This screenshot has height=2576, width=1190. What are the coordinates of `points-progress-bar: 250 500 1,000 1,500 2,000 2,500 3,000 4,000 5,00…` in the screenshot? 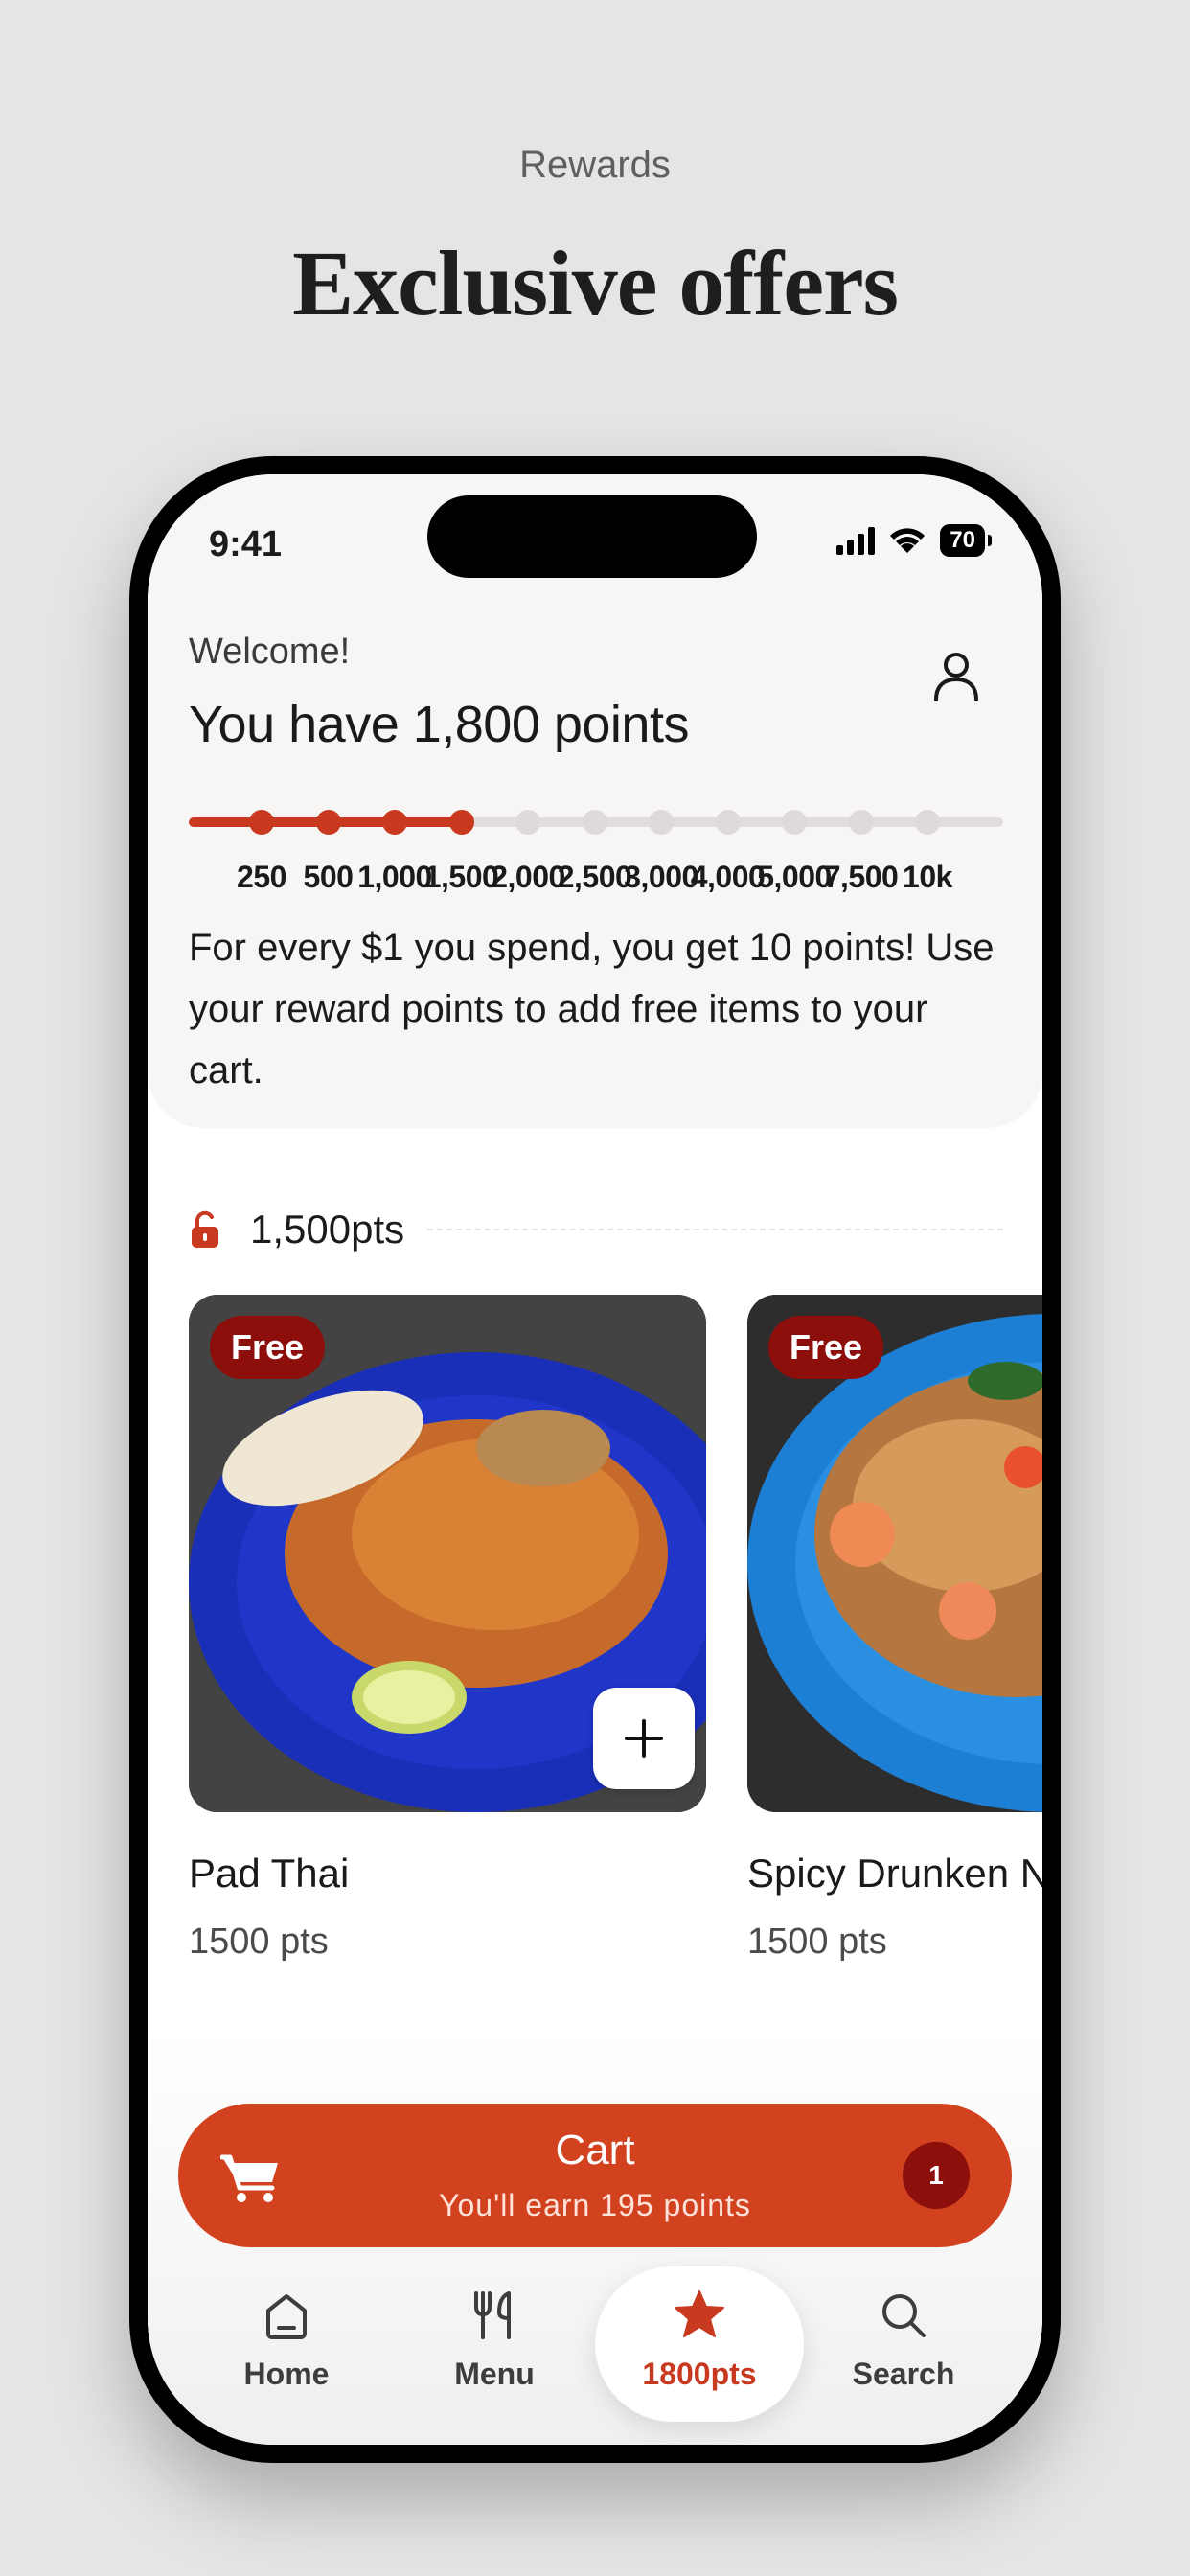 It's located at (596, 861).